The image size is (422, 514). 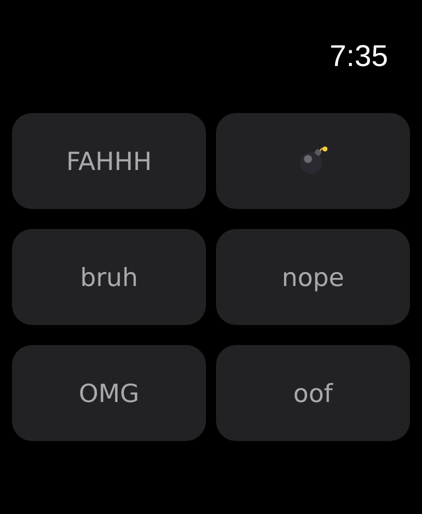 What do you see at coordinates (313, 277) in the screenshot?
I see `sound-button: nope` at bounding box center [313, 277].